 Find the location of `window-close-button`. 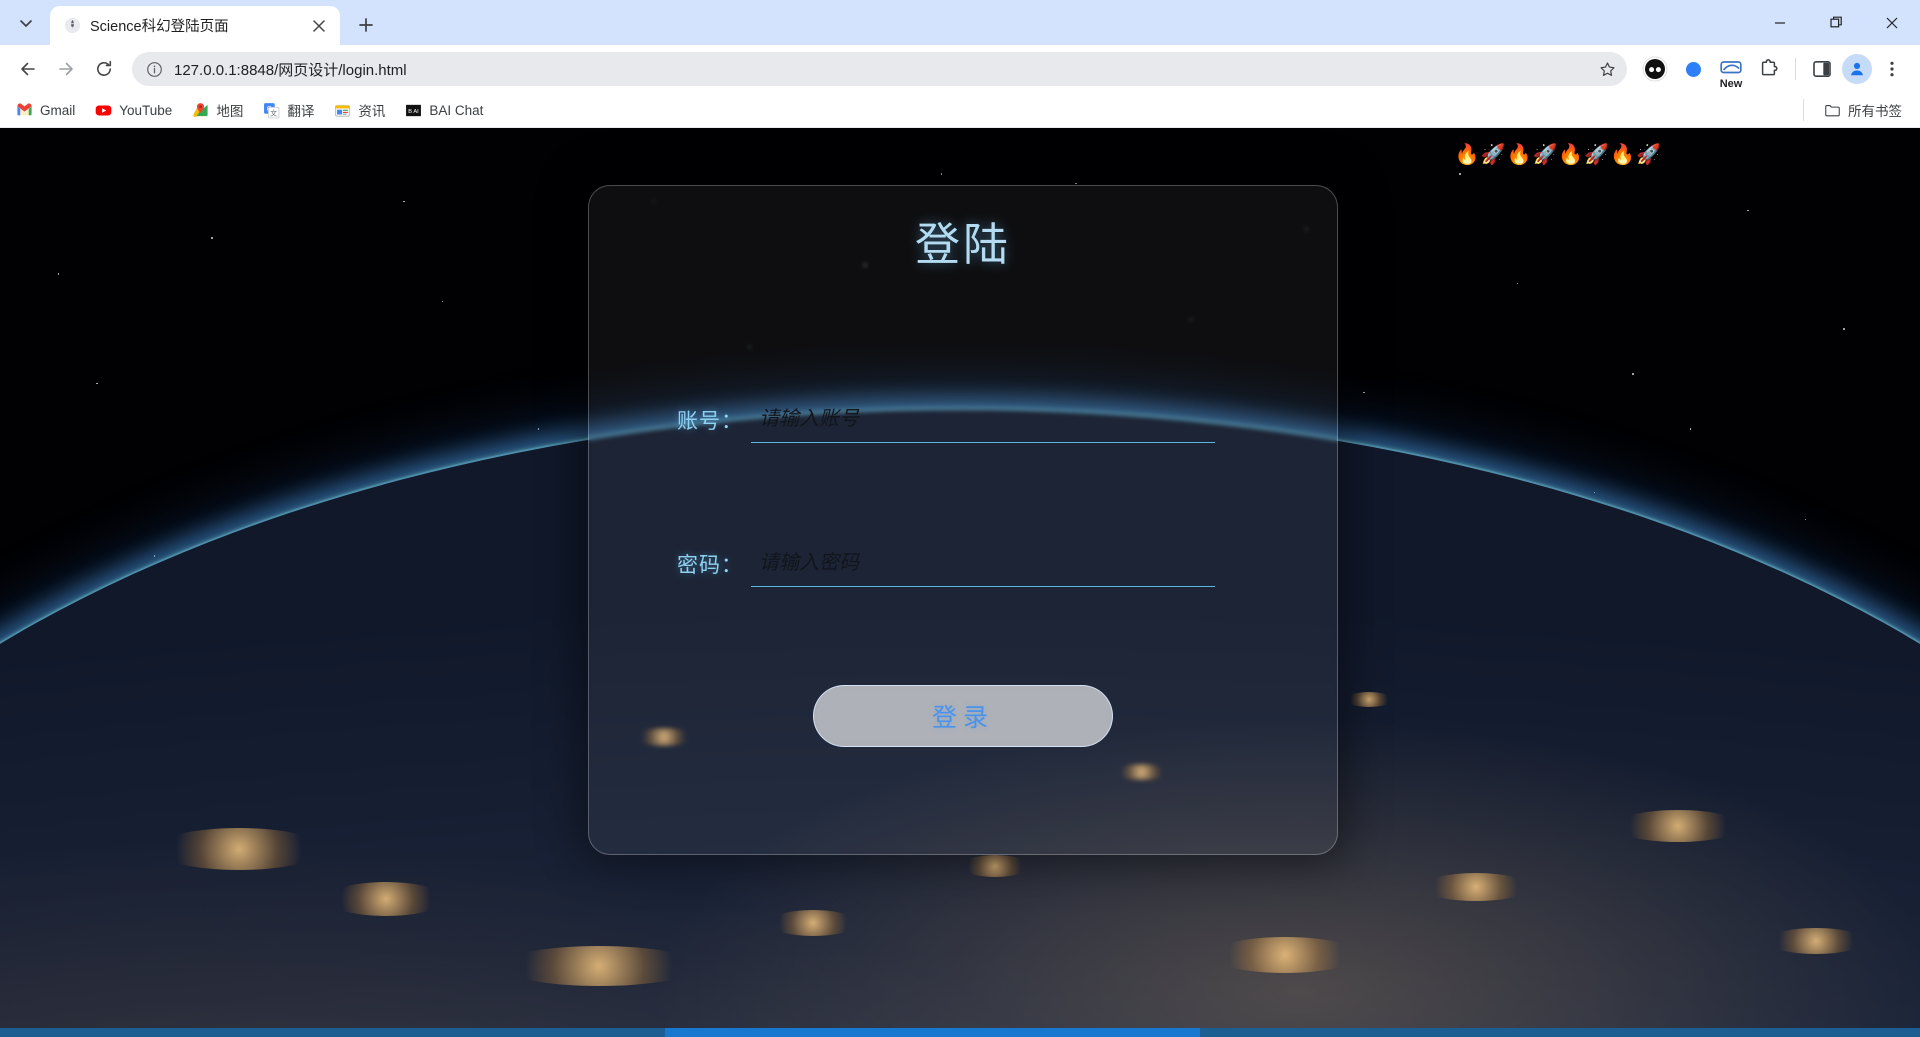

window-close-button is located at coordinates (1892, 22).